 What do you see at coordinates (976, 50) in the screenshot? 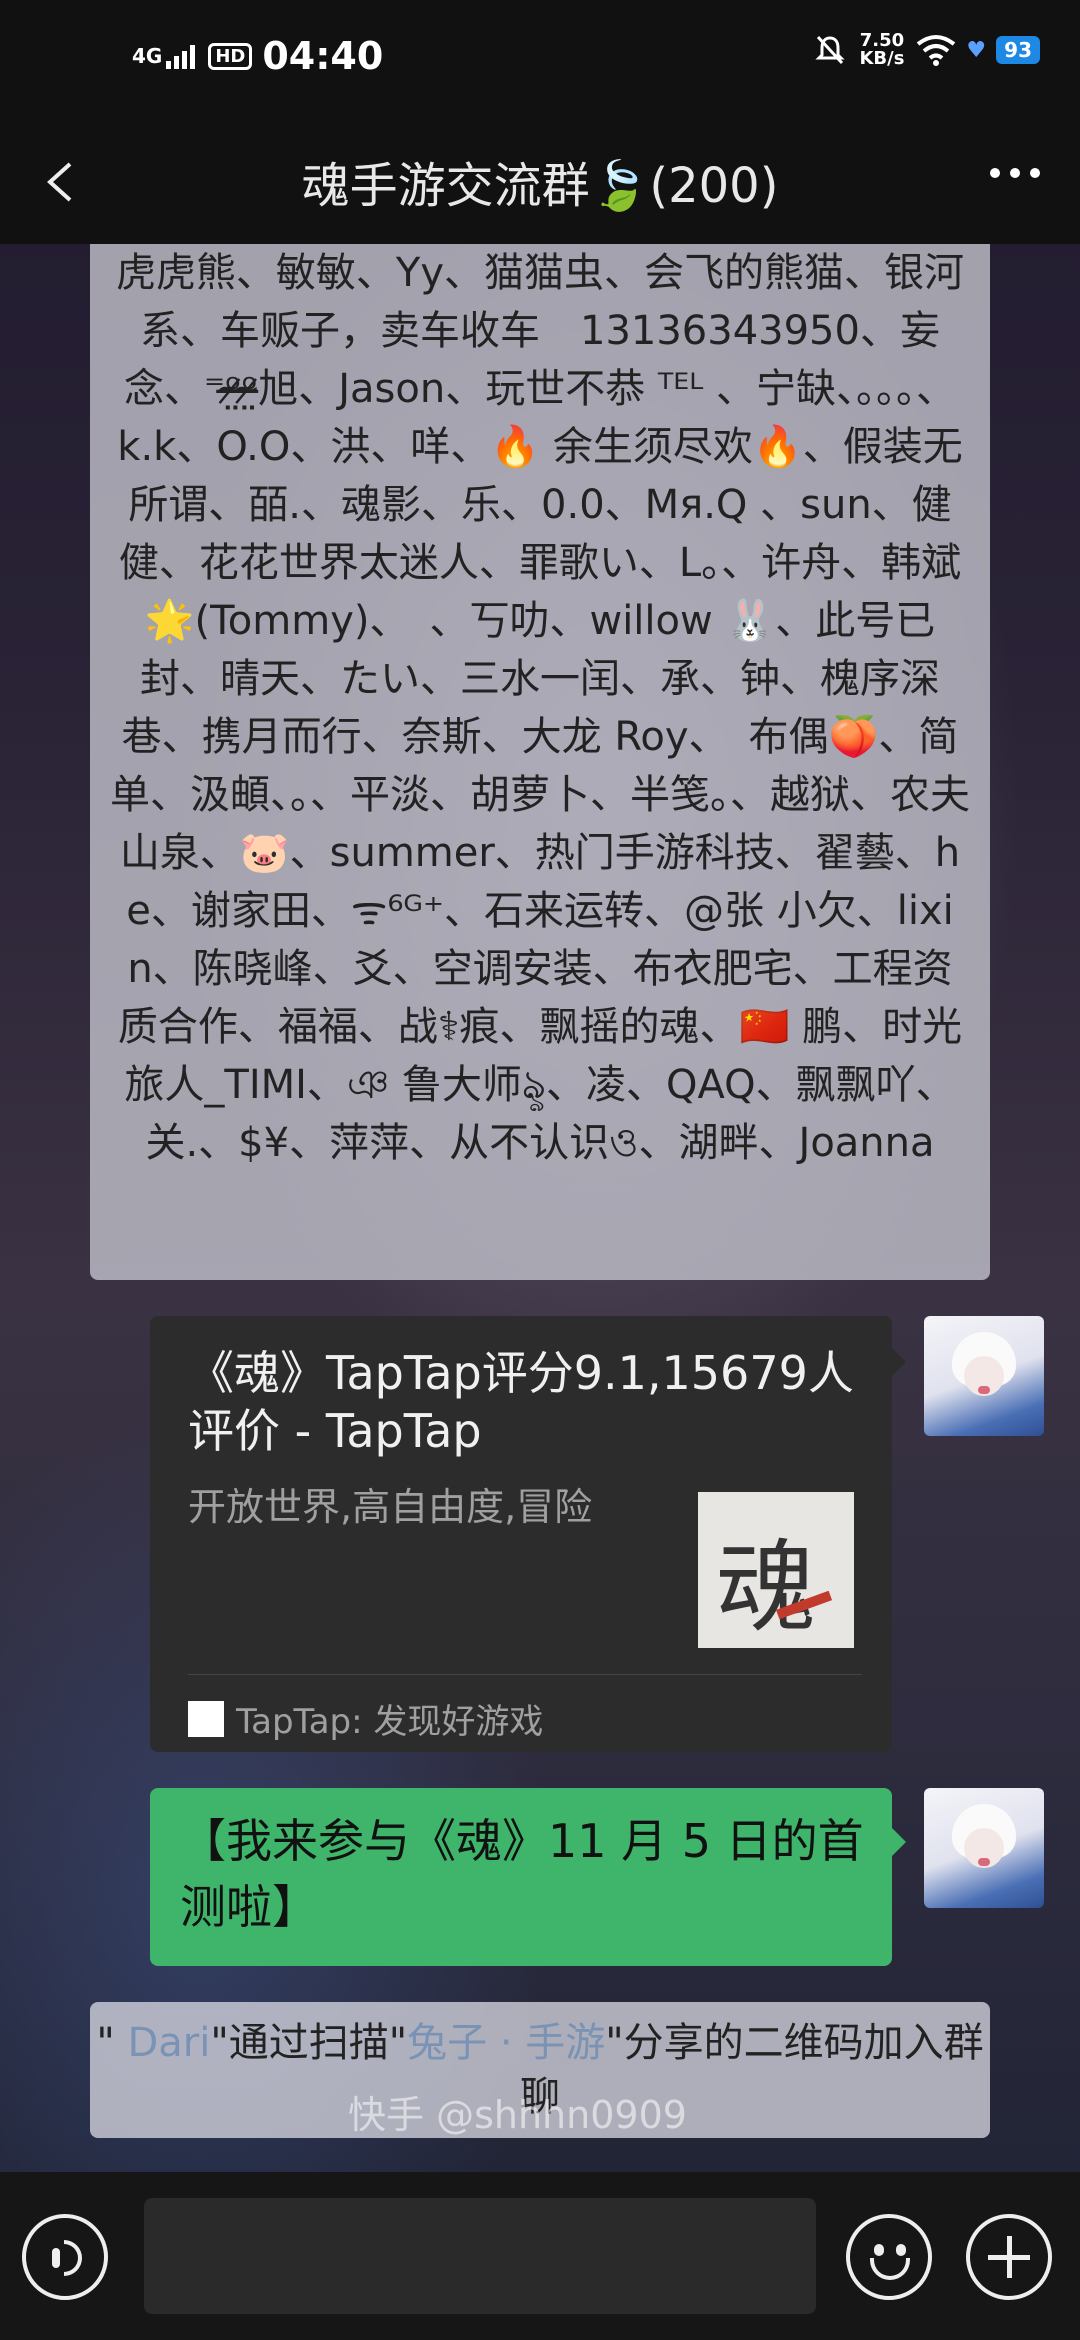
I see `heart-icon: ♥` at bounding box center [976, 50].